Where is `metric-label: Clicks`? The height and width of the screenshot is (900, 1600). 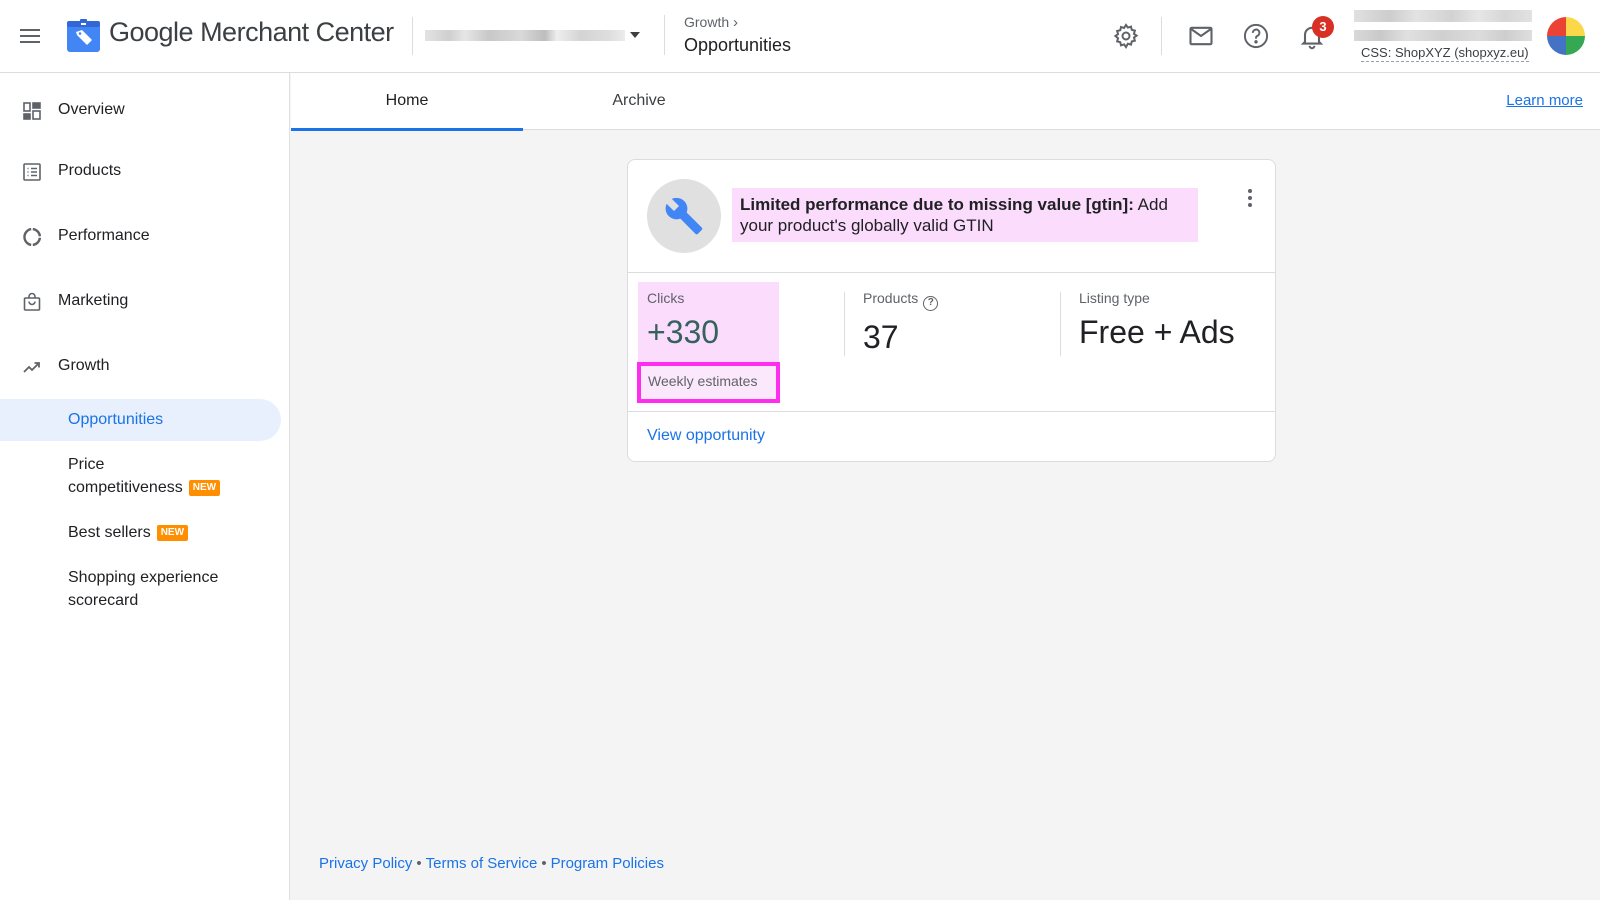
metric-label: Clicks is located at coordinates (666, 298).